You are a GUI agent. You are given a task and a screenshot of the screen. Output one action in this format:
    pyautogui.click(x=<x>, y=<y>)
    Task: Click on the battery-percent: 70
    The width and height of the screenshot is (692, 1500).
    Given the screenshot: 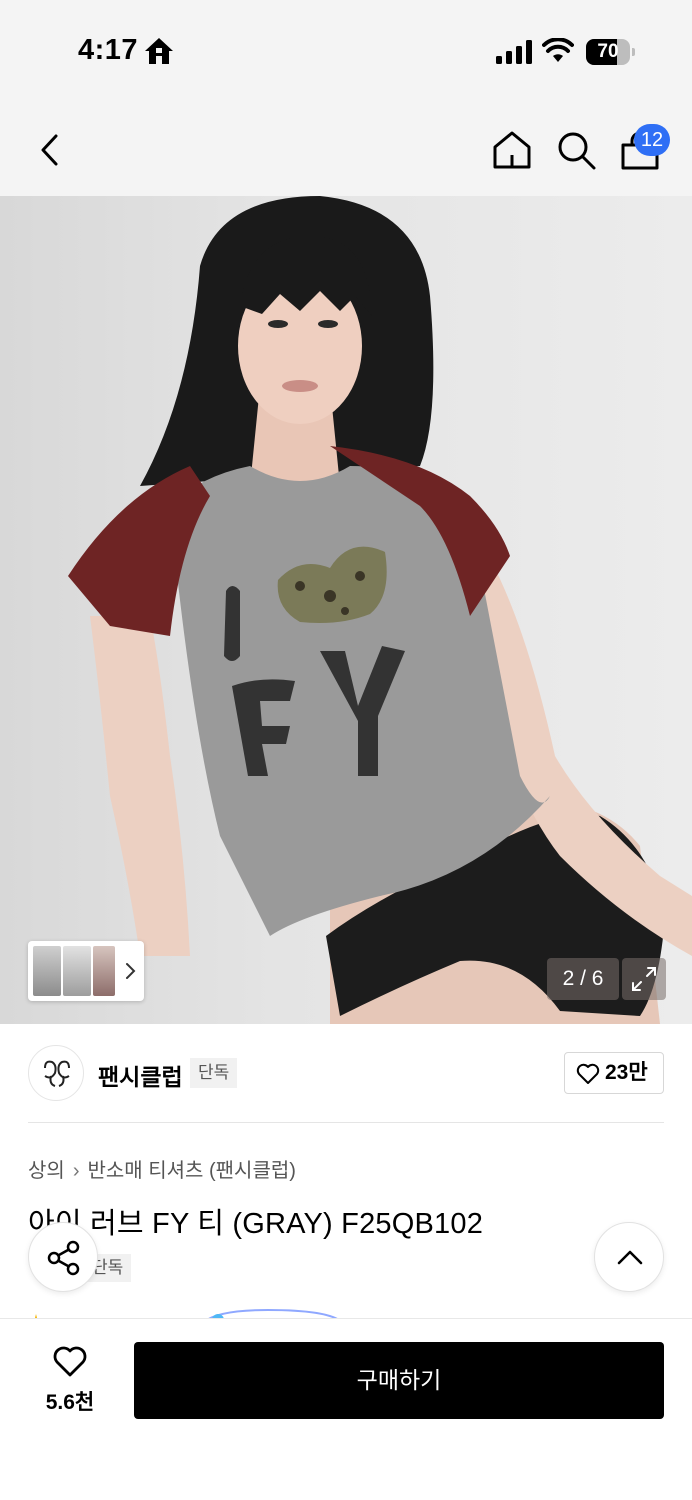 What is the action you would take?
    pyautogui.click(x=608, y=51)
    